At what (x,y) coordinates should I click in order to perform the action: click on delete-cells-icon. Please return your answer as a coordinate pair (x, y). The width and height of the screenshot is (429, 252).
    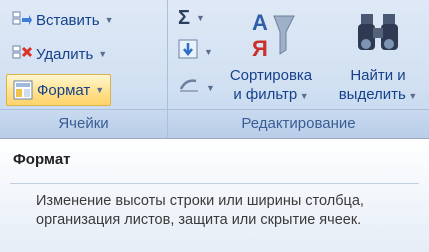
    Looking at the image, I should click on (22, 54).